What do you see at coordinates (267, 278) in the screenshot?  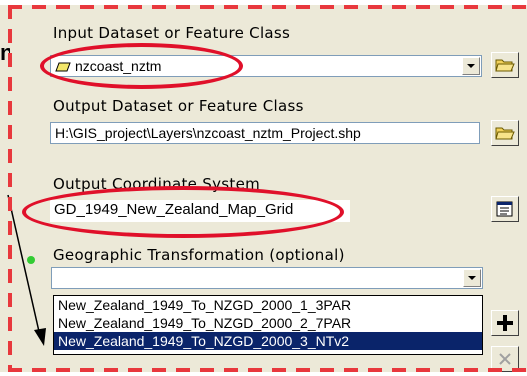 I see `transformation-combobox` at bounding box center [267, 278].